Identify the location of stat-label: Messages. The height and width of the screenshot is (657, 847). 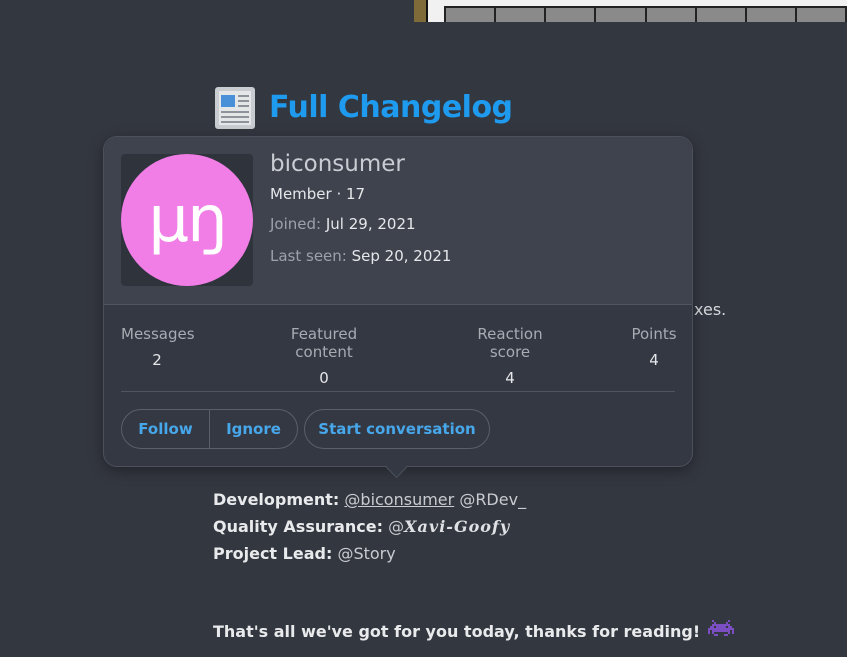
(158, 334).